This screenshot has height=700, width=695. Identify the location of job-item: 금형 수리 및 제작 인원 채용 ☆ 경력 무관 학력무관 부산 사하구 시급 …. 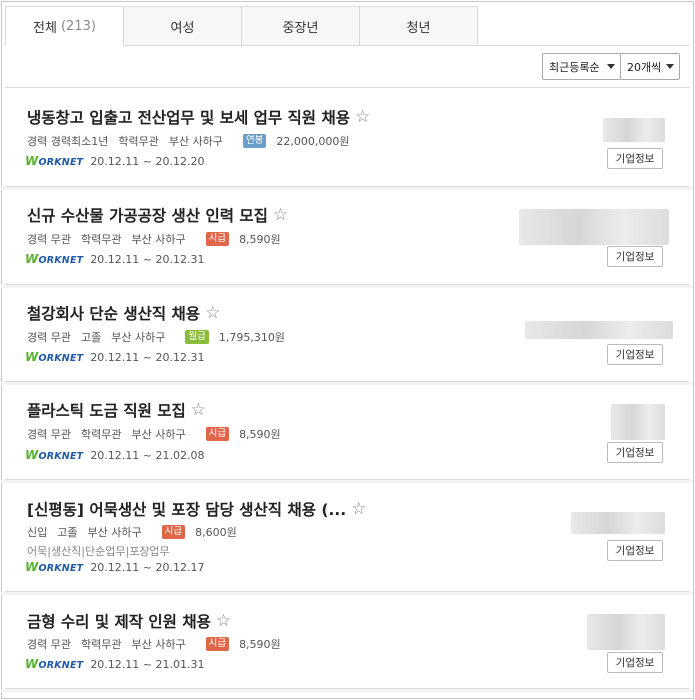
(347, 642).